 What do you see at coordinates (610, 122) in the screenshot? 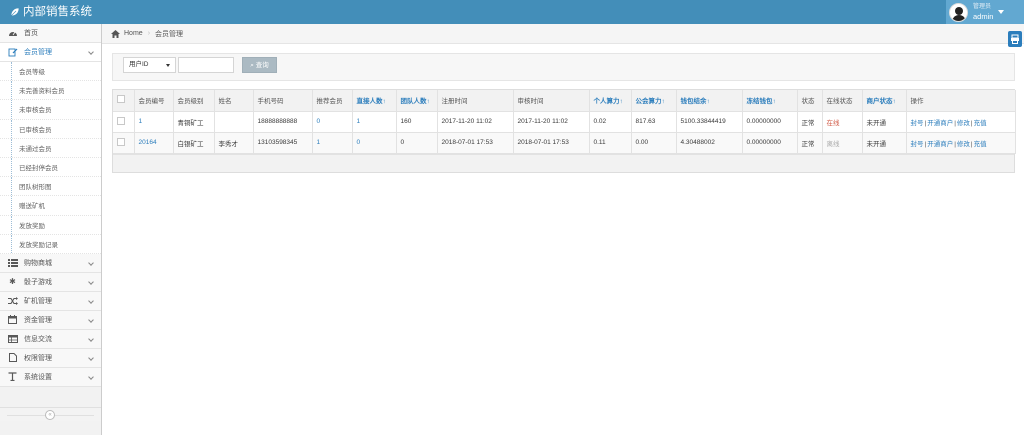
I see `cell-personal-hashrate: 0.02` at bounding box center [610, 122].